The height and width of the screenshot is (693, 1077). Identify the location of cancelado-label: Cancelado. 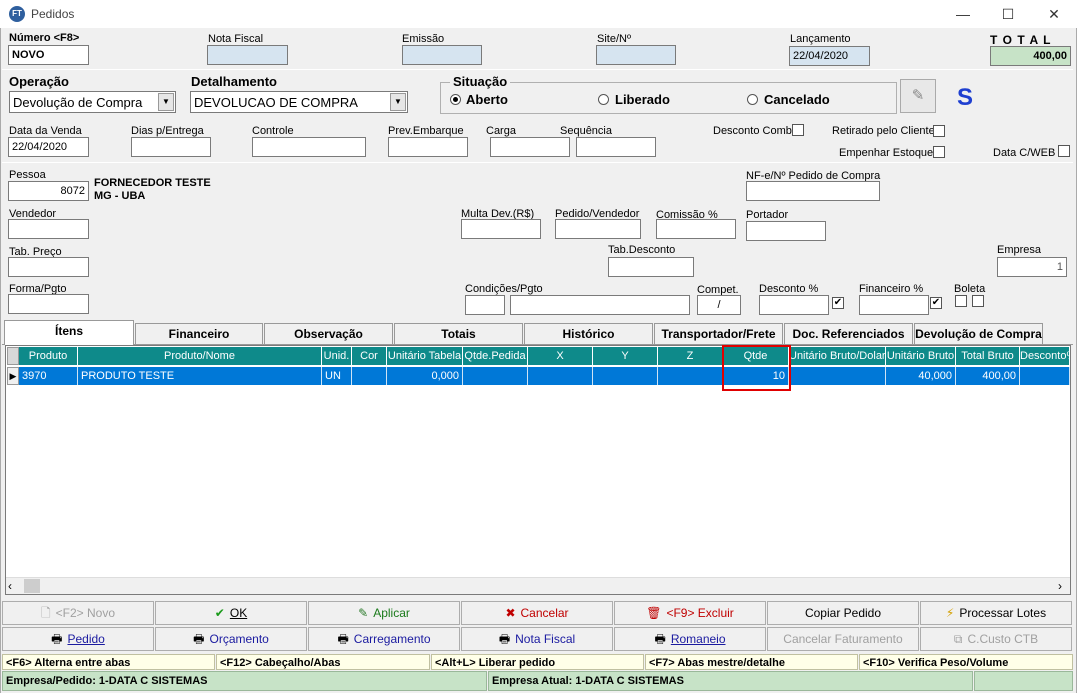
(797, 99).